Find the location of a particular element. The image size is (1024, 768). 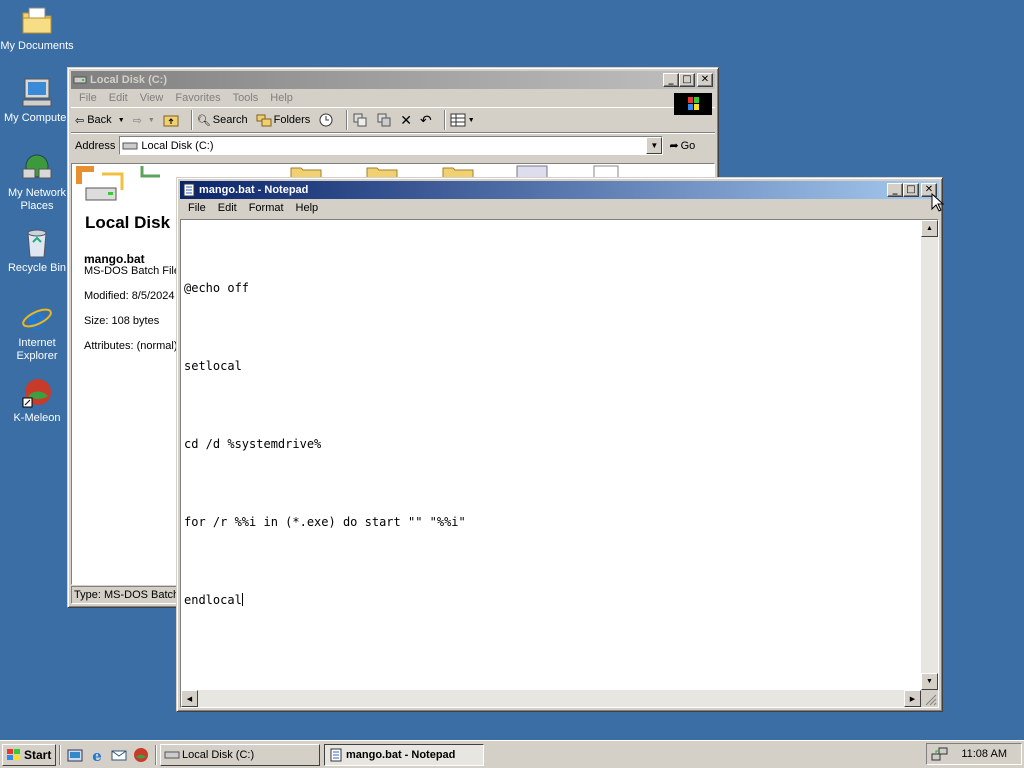

notepad-titlebar: mango.bat - Notepad _ □ ✕ is located at coordinates (559, 190).